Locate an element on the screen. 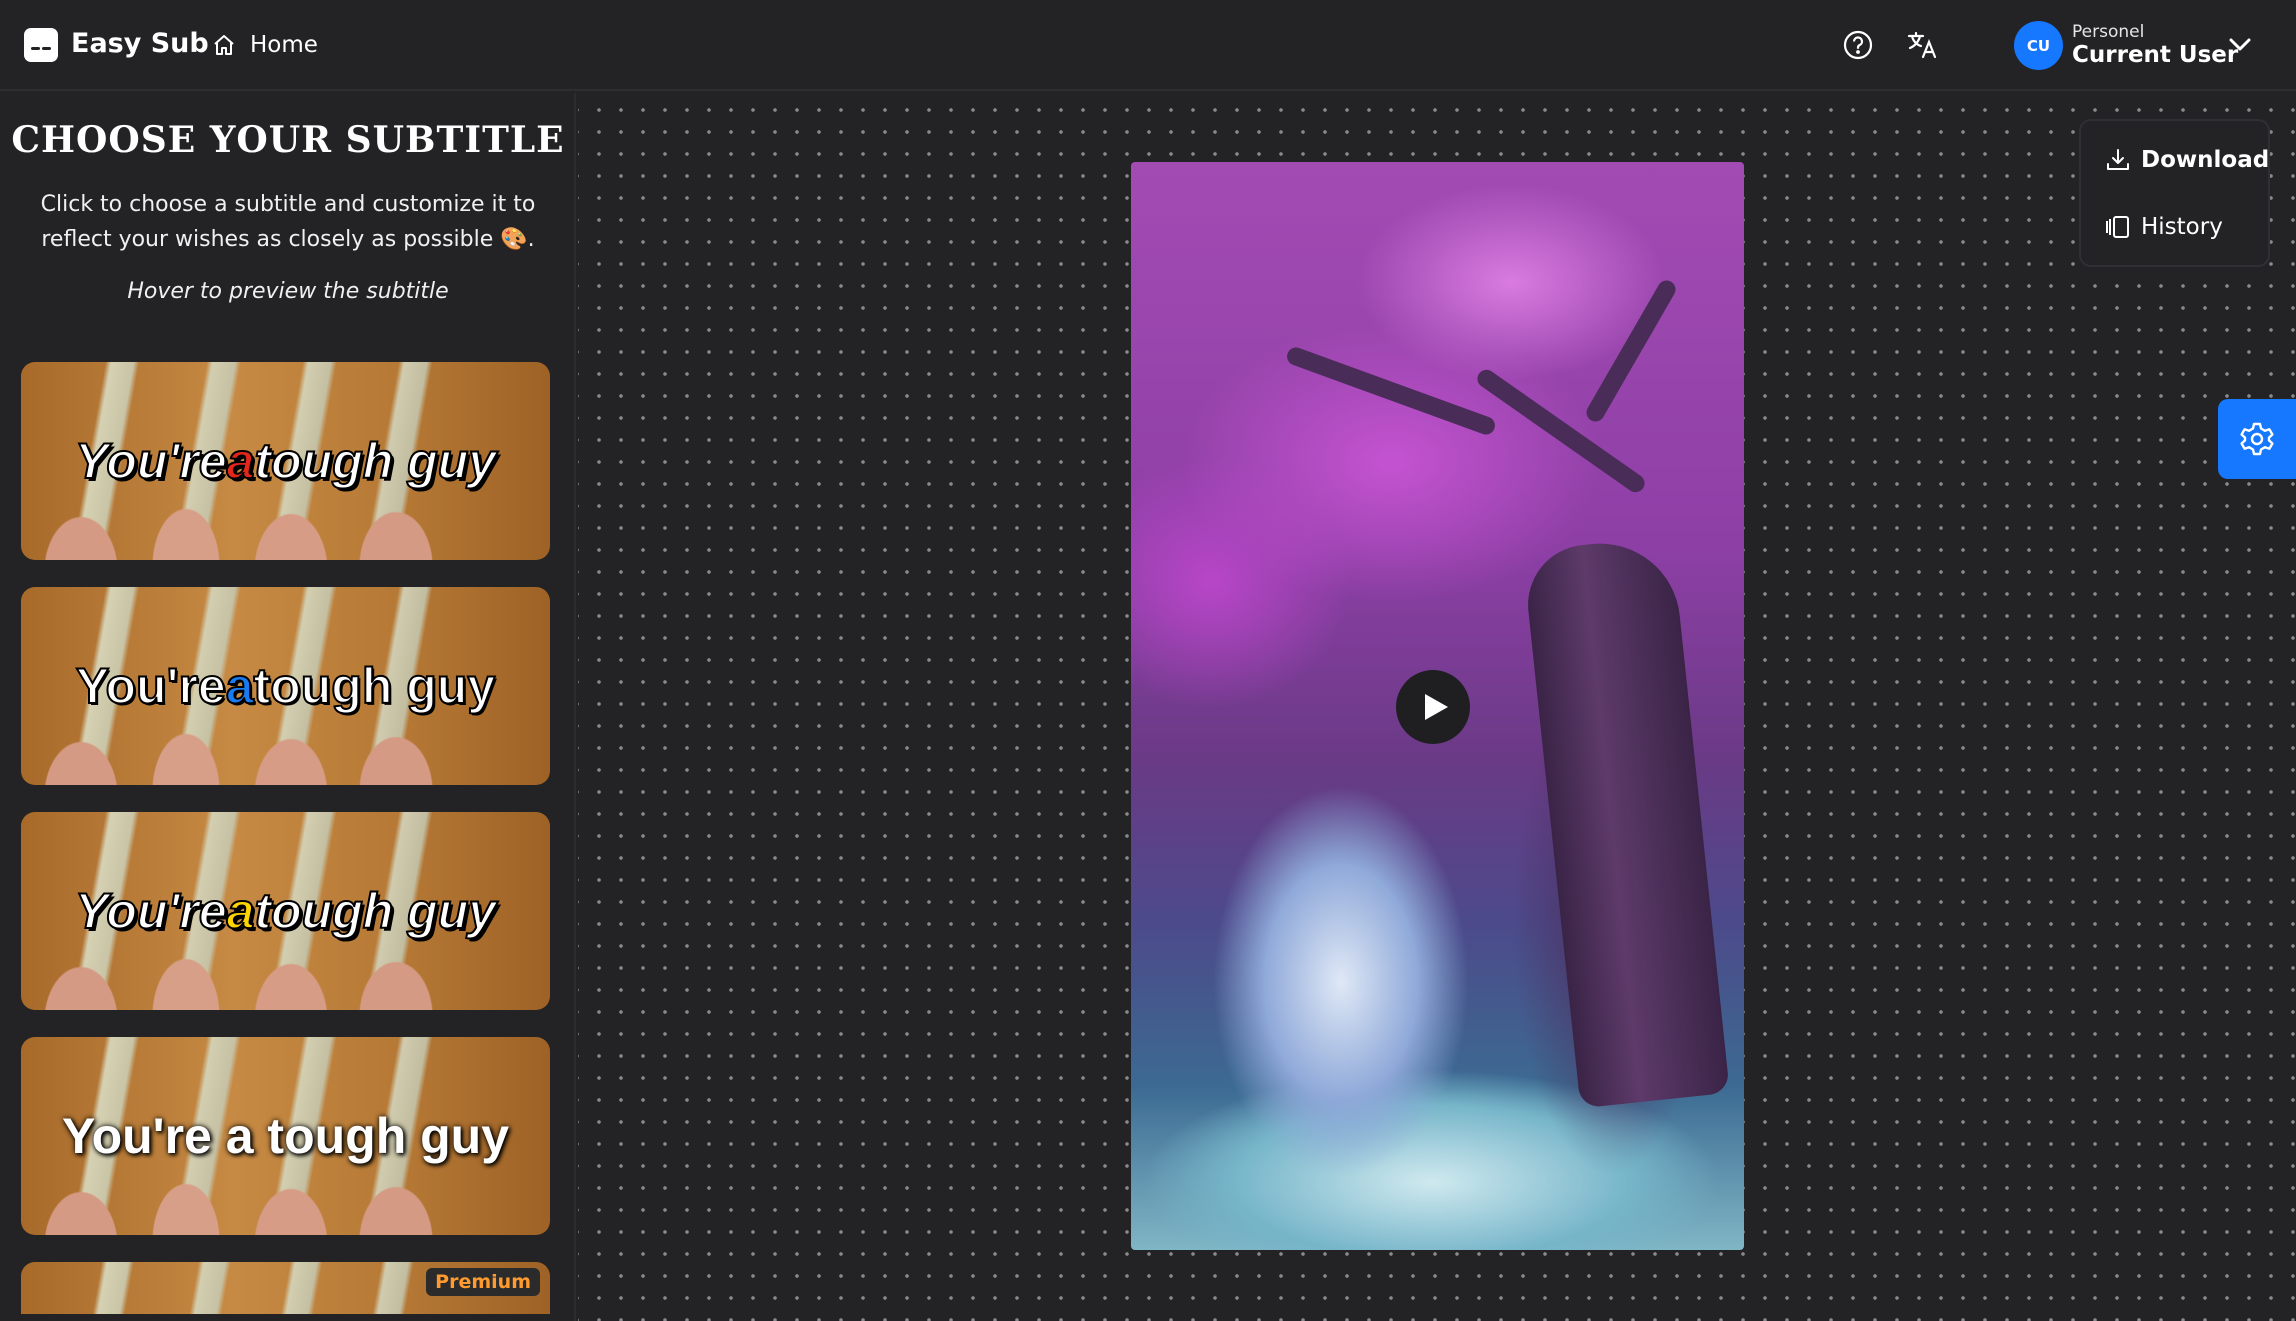 The width and height of the screenshot is (2296, 1321). premium-badge: Premium is located at coordinates (483, 1282).